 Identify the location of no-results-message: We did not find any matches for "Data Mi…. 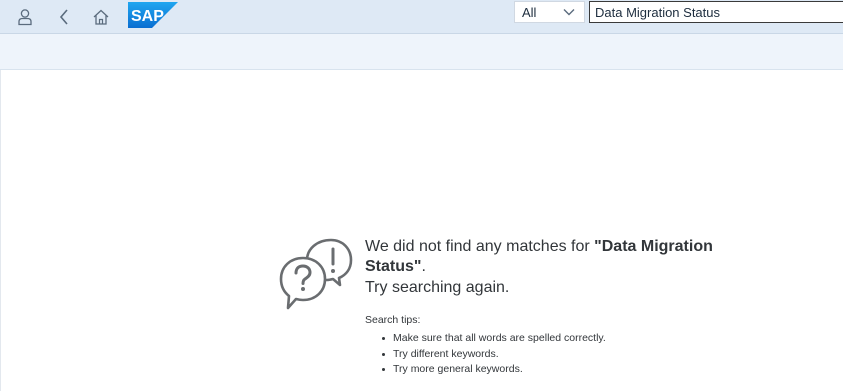
(555, 267).